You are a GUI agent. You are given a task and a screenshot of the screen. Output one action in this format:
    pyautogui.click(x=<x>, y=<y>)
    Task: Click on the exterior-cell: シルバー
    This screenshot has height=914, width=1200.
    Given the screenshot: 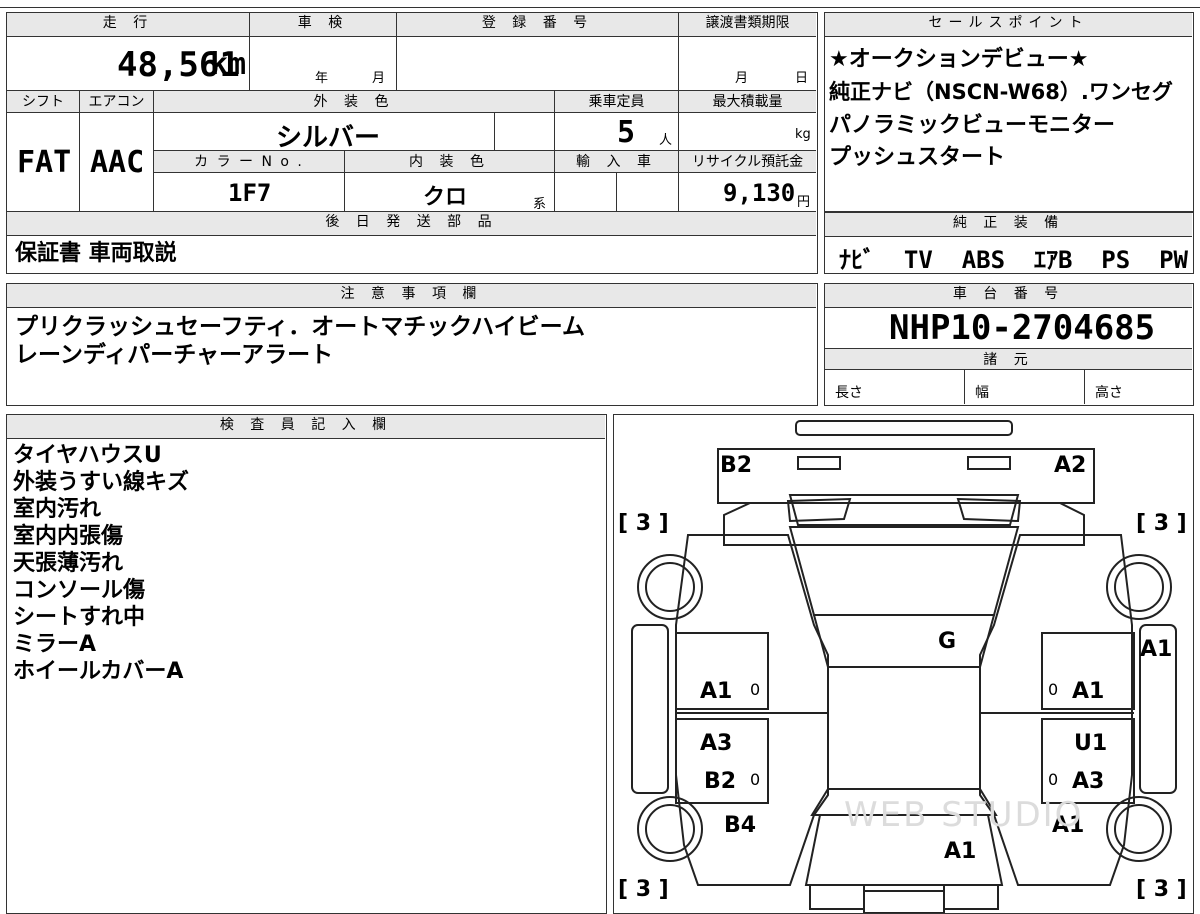 What is the action you would take?
    pyautogui.click(x=324, y=133)
    